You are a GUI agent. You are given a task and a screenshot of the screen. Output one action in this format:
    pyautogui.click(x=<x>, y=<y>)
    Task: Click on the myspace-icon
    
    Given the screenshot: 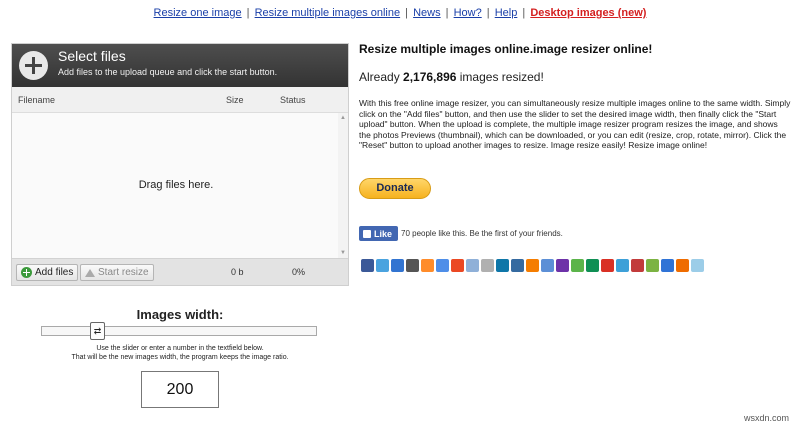 What is the action you would take?
    pyautogui.click(x=412, y=265)
    